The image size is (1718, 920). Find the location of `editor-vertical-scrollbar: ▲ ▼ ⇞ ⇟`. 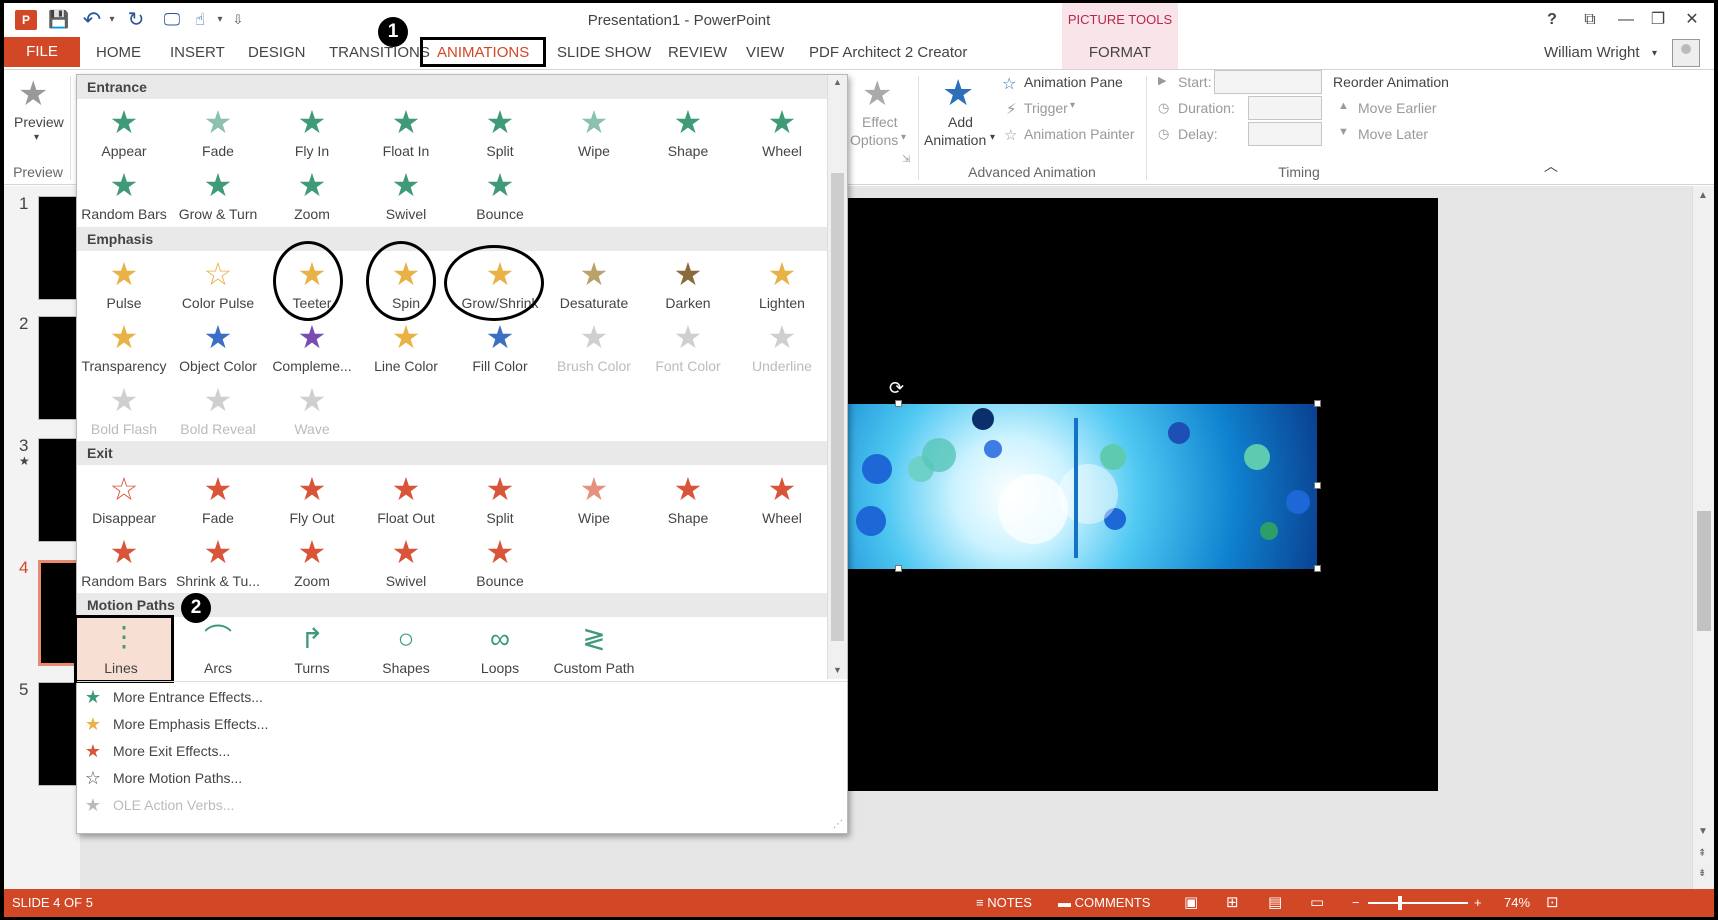

editor-vertical-scrollbar: ▲ ▼ ⇞ ⇟ is located at coordinates (1703, 537).